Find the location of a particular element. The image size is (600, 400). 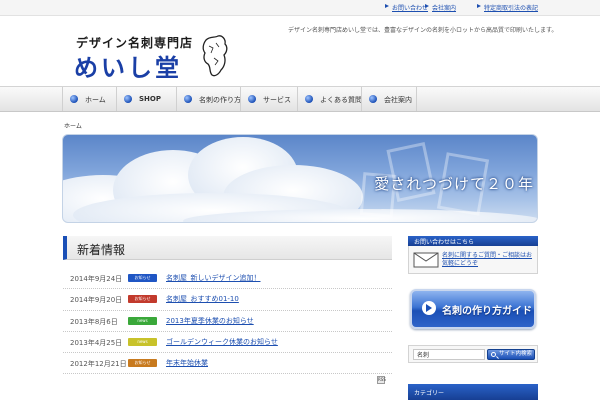

breadcrumb: ホーム is located at coordinates (73, 125).